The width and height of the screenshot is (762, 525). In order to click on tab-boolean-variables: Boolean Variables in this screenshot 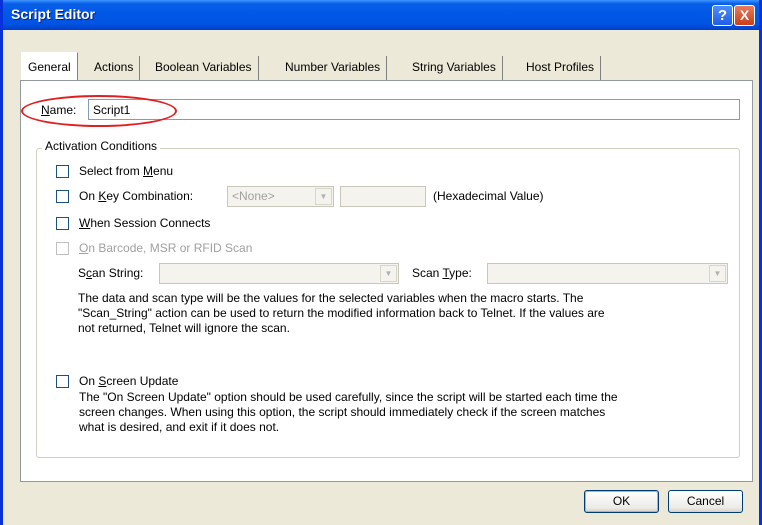, I will do `click(204, 68)`.